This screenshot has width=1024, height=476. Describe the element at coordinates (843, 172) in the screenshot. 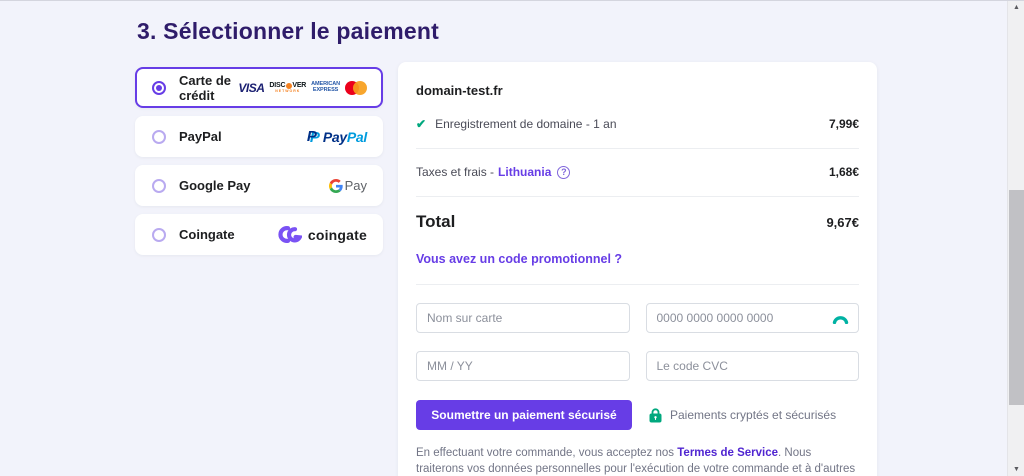

I see `taxes-price: 1,68€` at that location.